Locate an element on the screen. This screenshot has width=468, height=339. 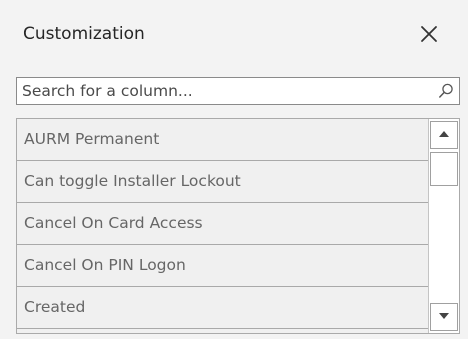
search-box is located at coordinates (238, 91).